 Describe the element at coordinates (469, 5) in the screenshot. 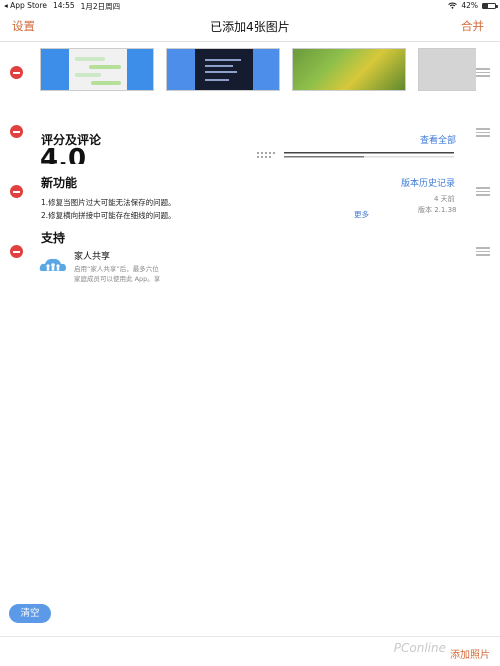

I see `battery-percent: 42%` at that location.